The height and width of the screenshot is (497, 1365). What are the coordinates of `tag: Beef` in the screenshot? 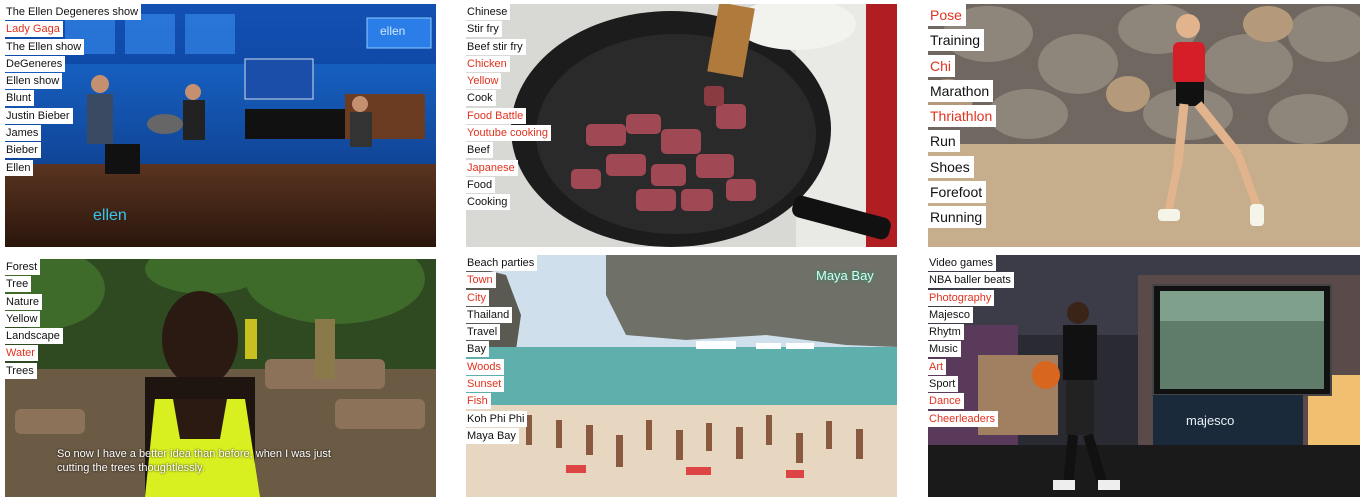 It's located at (479, 150).